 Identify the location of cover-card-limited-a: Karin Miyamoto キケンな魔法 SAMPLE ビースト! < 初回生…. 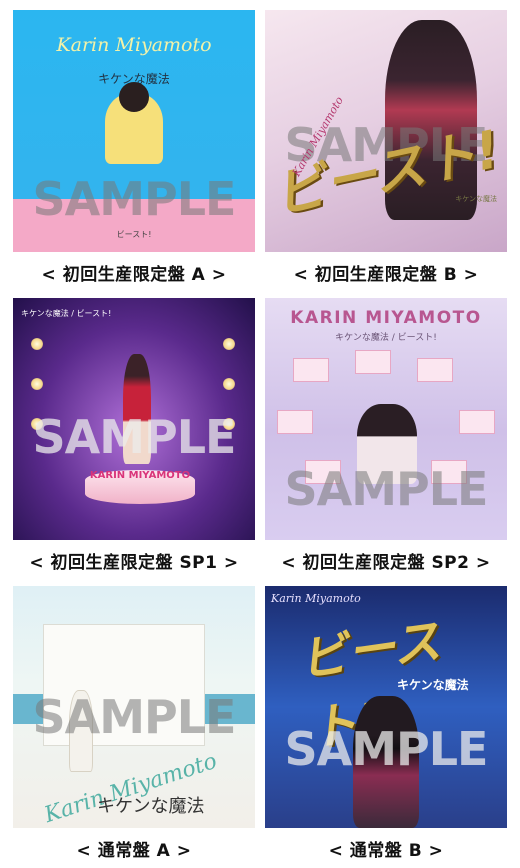
(134, 147).